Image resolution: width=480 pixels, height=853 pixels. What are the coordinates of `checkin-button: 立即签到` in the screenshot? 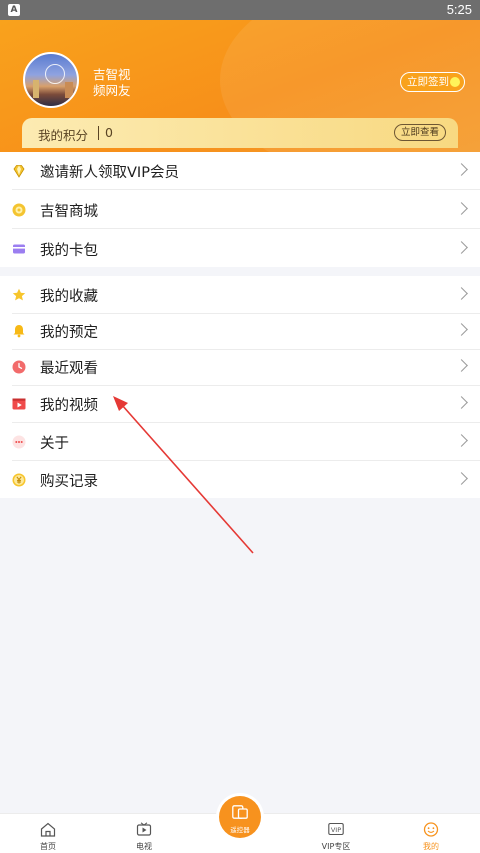 It's located at (432, 82).